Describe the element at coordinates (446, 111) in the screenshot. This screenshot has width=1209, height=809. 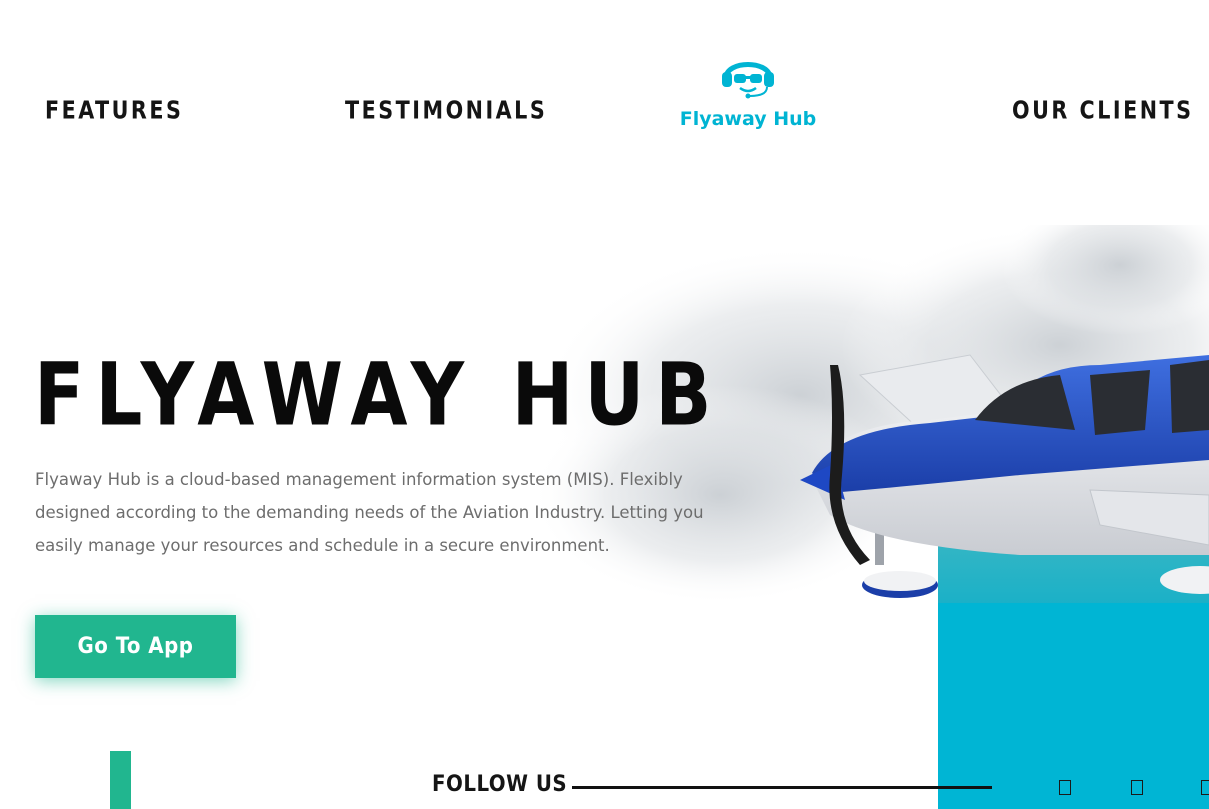
I see `nav-link-testimonials: TESTIMONIALS` at that location.